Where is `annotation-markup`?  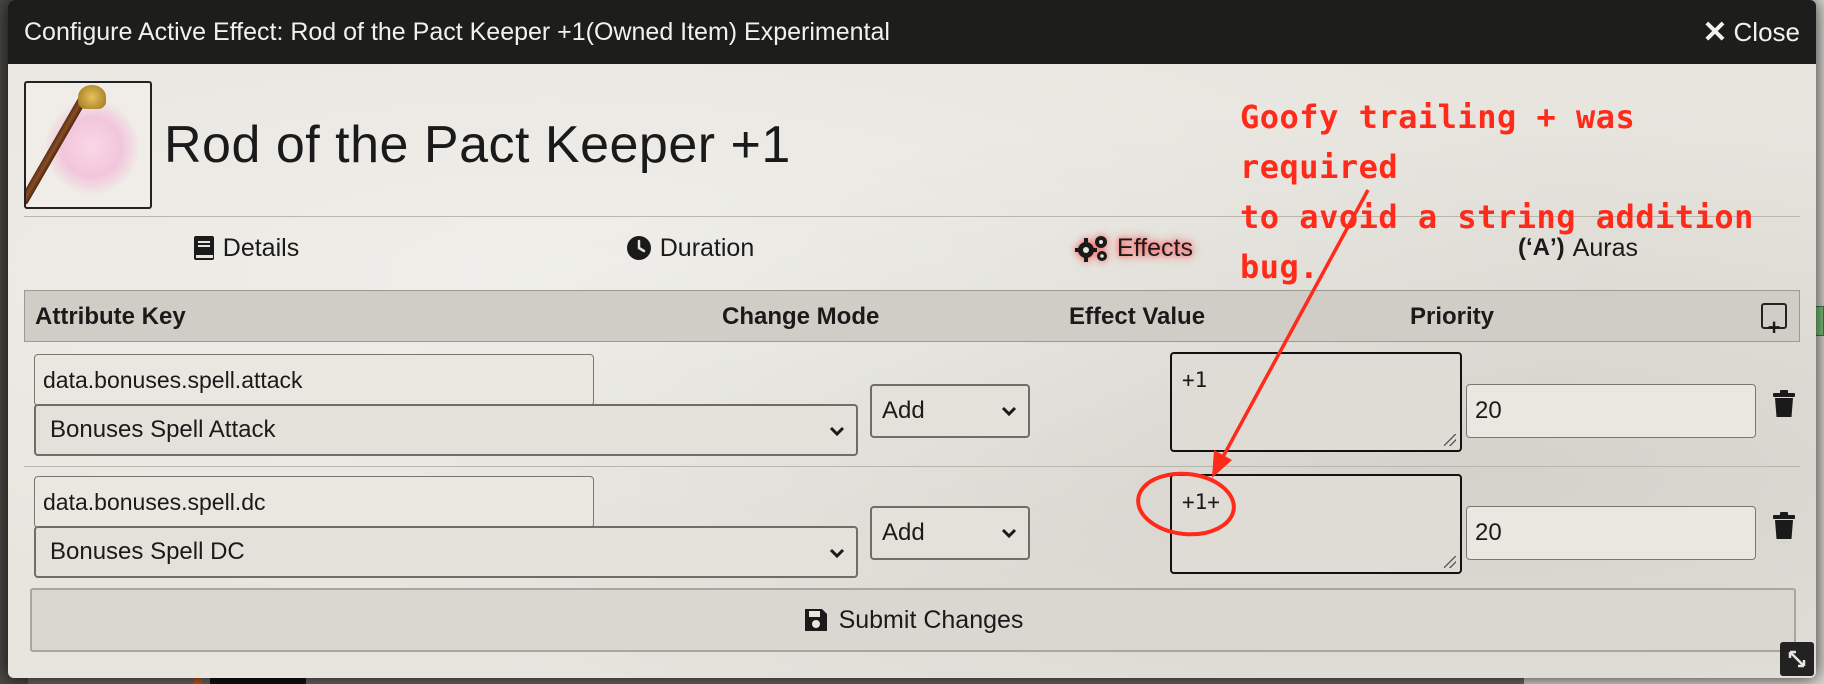
annotation-markup is located at coordinates (1253, 363).